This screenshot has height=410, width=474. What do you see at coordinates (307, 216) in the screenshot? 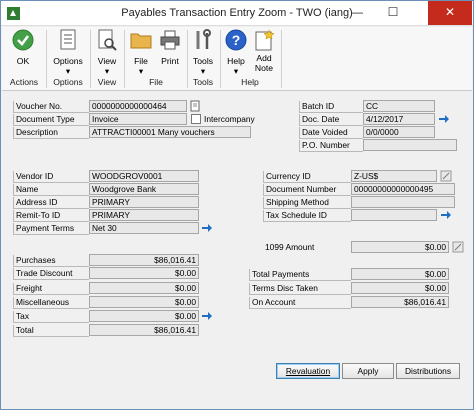
I see `tax-schedule-label: Tax Schedule ID` at bounding box center [307, 216].